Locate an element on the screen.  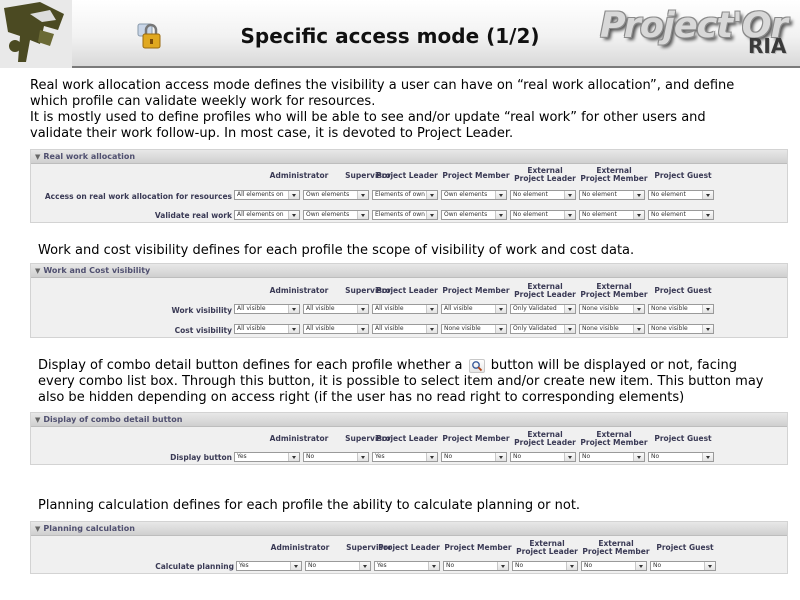
panel-title: ▼ Planning calculation is located at coordinates (409, 529).